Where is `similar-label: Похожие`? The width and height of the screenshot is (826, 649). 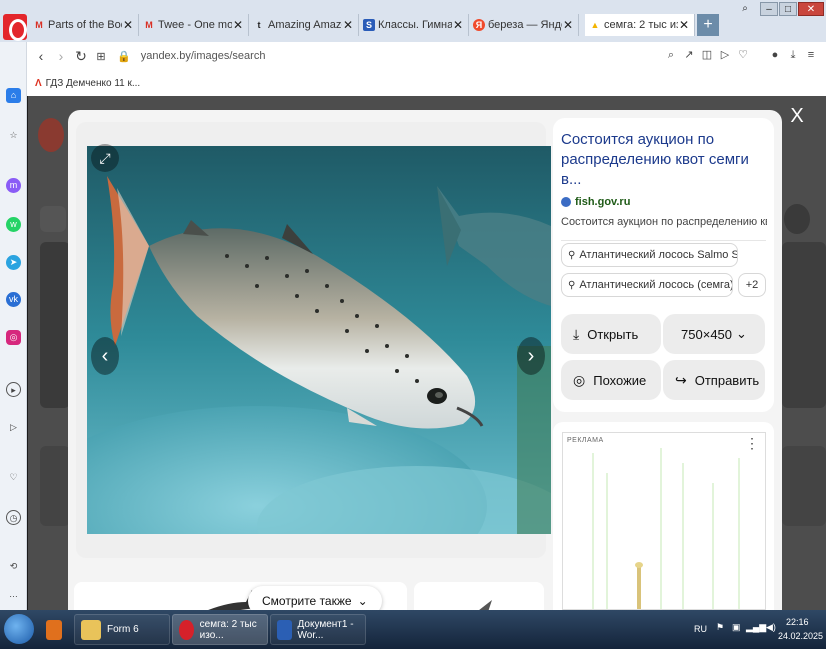 similar-label: Похожие is located at coordinates (620, 380).